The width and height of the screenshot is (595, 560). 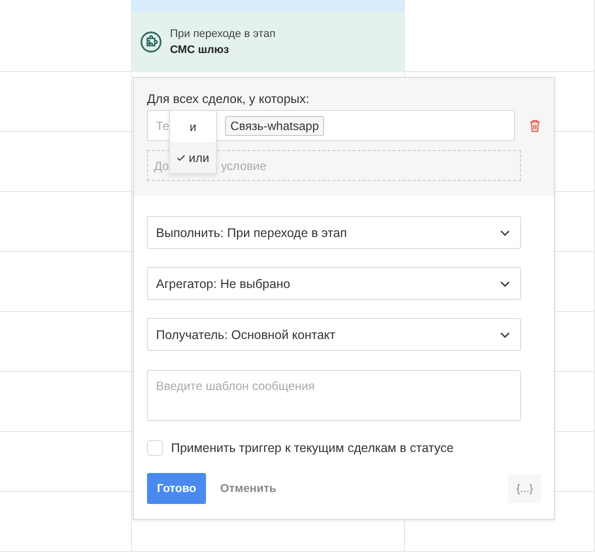 What do you see at coordinates (334, 395) in the screenshot?
I see `message-field: Введите шаблон сообщения` at bounding box center [334, 395].